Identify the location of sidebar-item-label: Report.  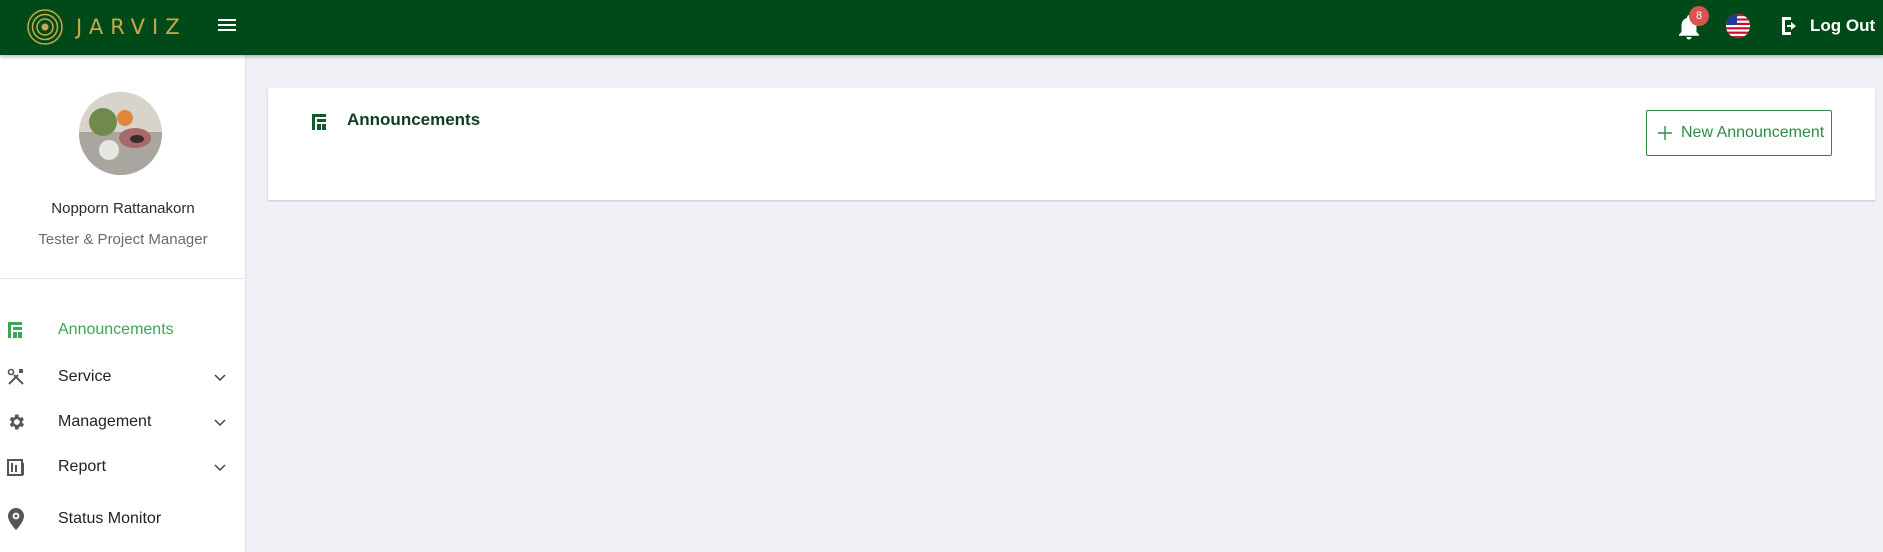
(82, 466).